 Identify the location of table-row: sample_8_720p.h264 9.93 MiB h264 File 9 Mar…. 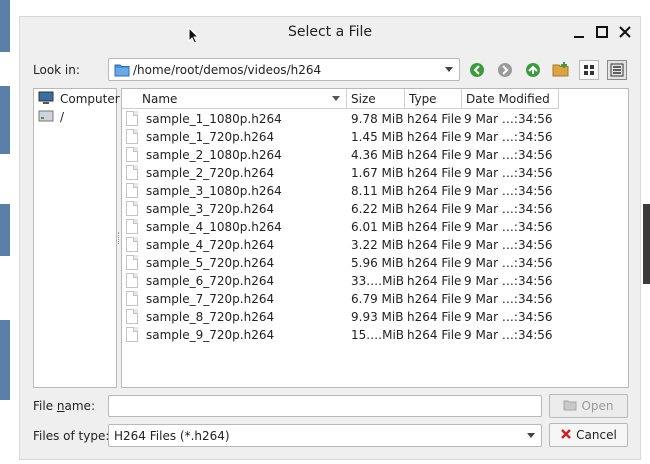
(340, 317).